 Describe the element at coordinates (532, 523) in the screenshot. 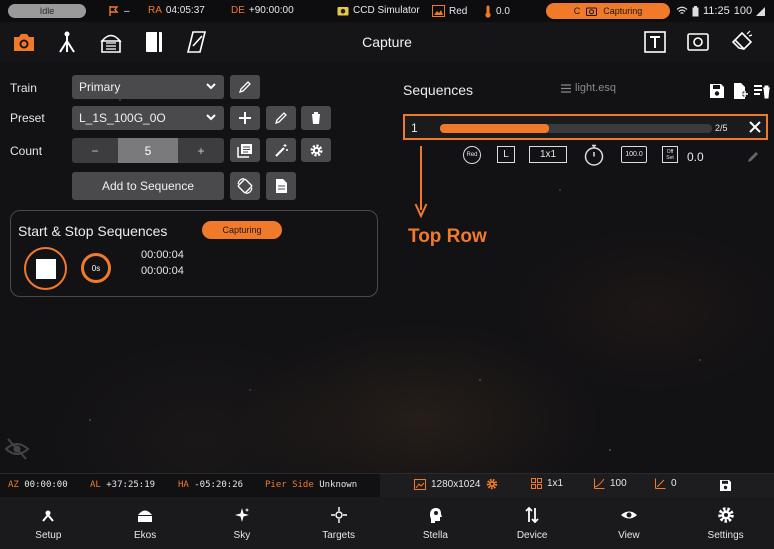

I see `nav-device: Device` at that location.